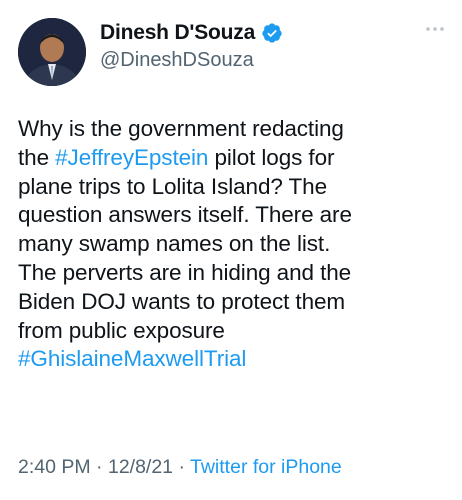 The height and width of the screenshot is (500, 462). I want to click on author-name-row: Dinesh D'Souza, so click(191, 33).